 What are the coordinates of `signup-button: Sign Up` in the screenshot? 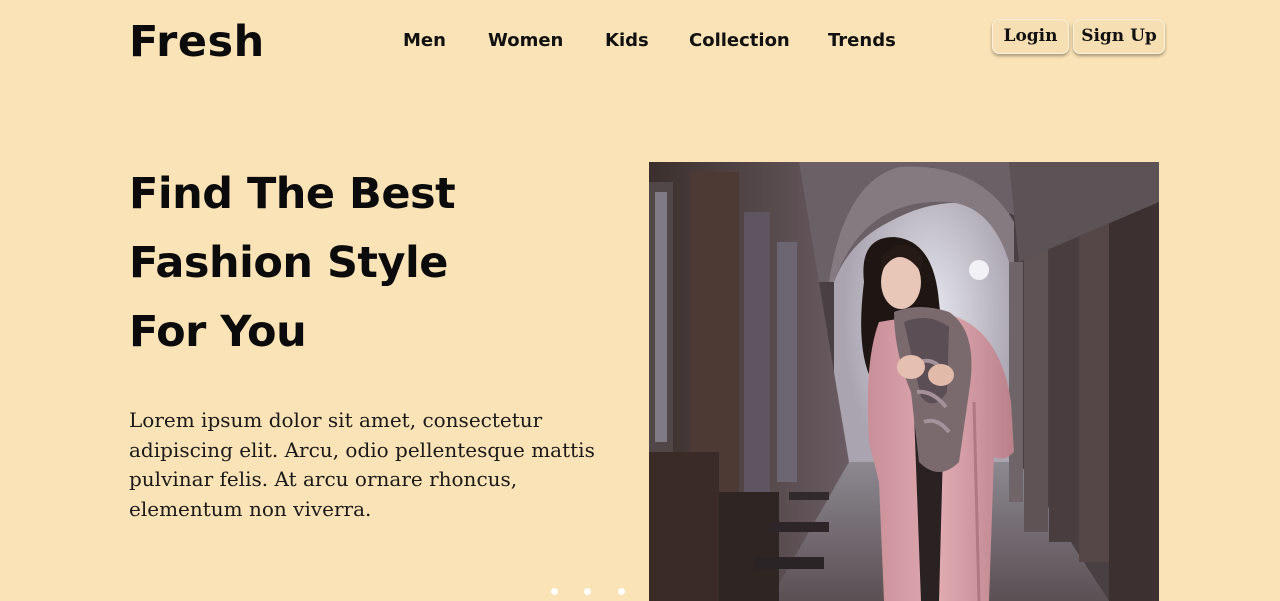 It's located at (1119, 36).